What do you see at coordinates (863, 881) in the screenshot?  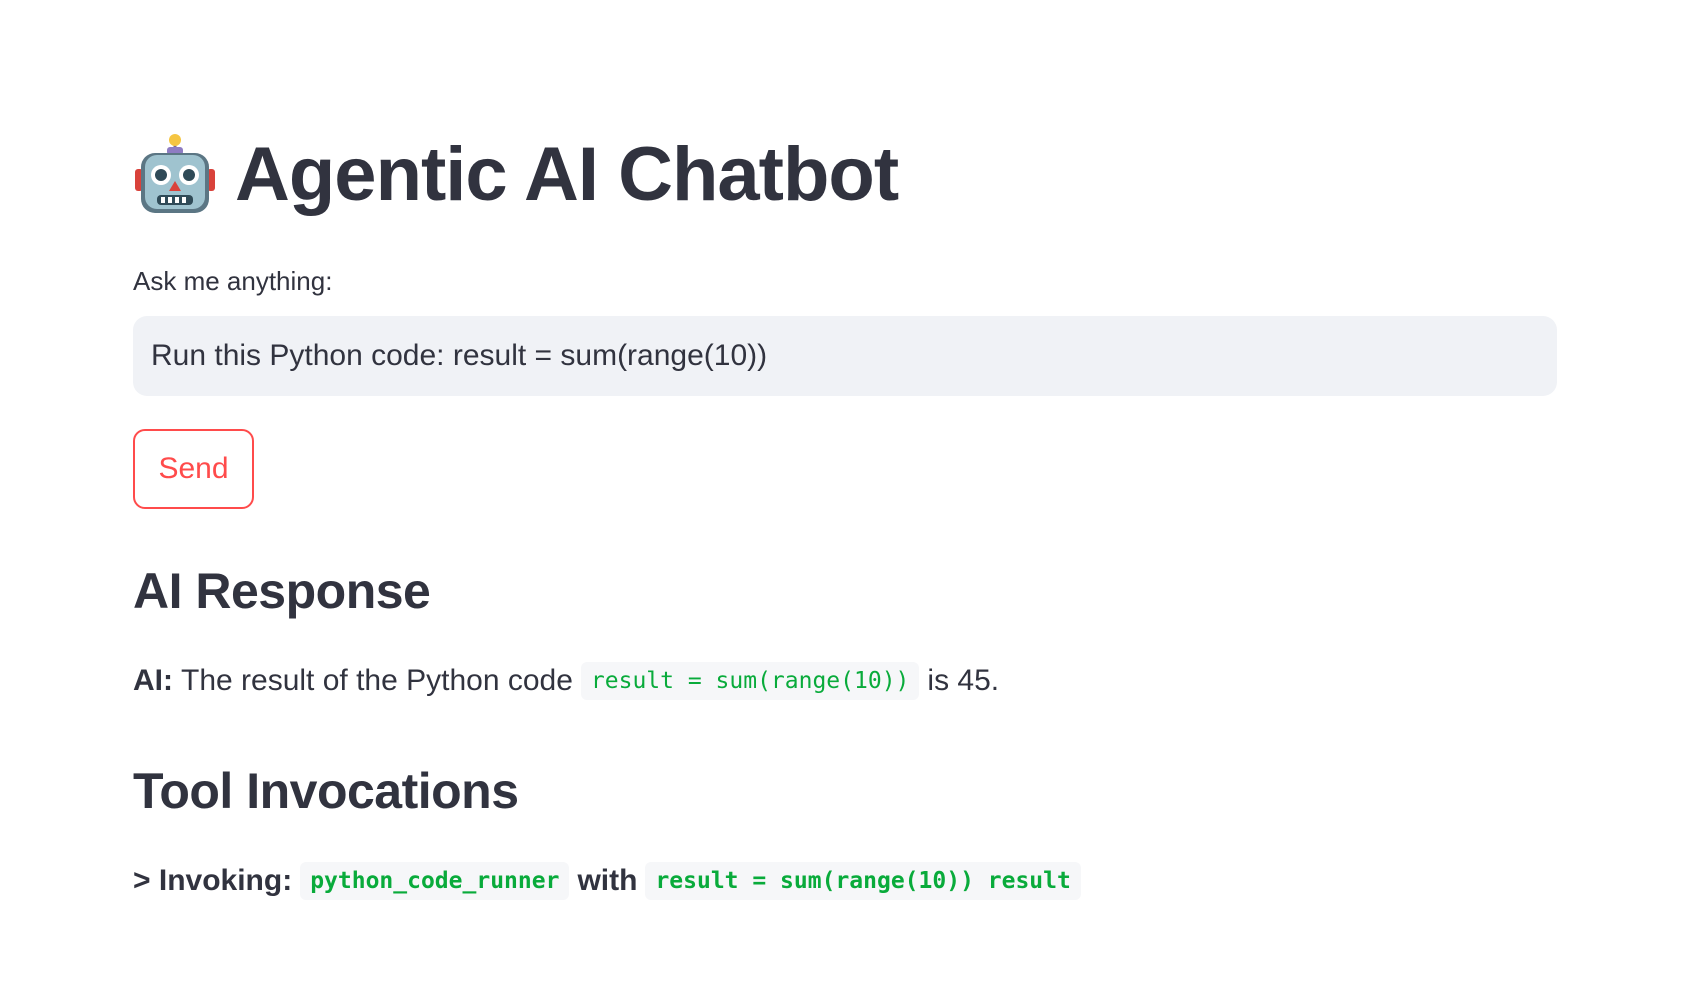 I see `tool-args-code: result = sum(range(10)) result` at bounding box center [863, 881].